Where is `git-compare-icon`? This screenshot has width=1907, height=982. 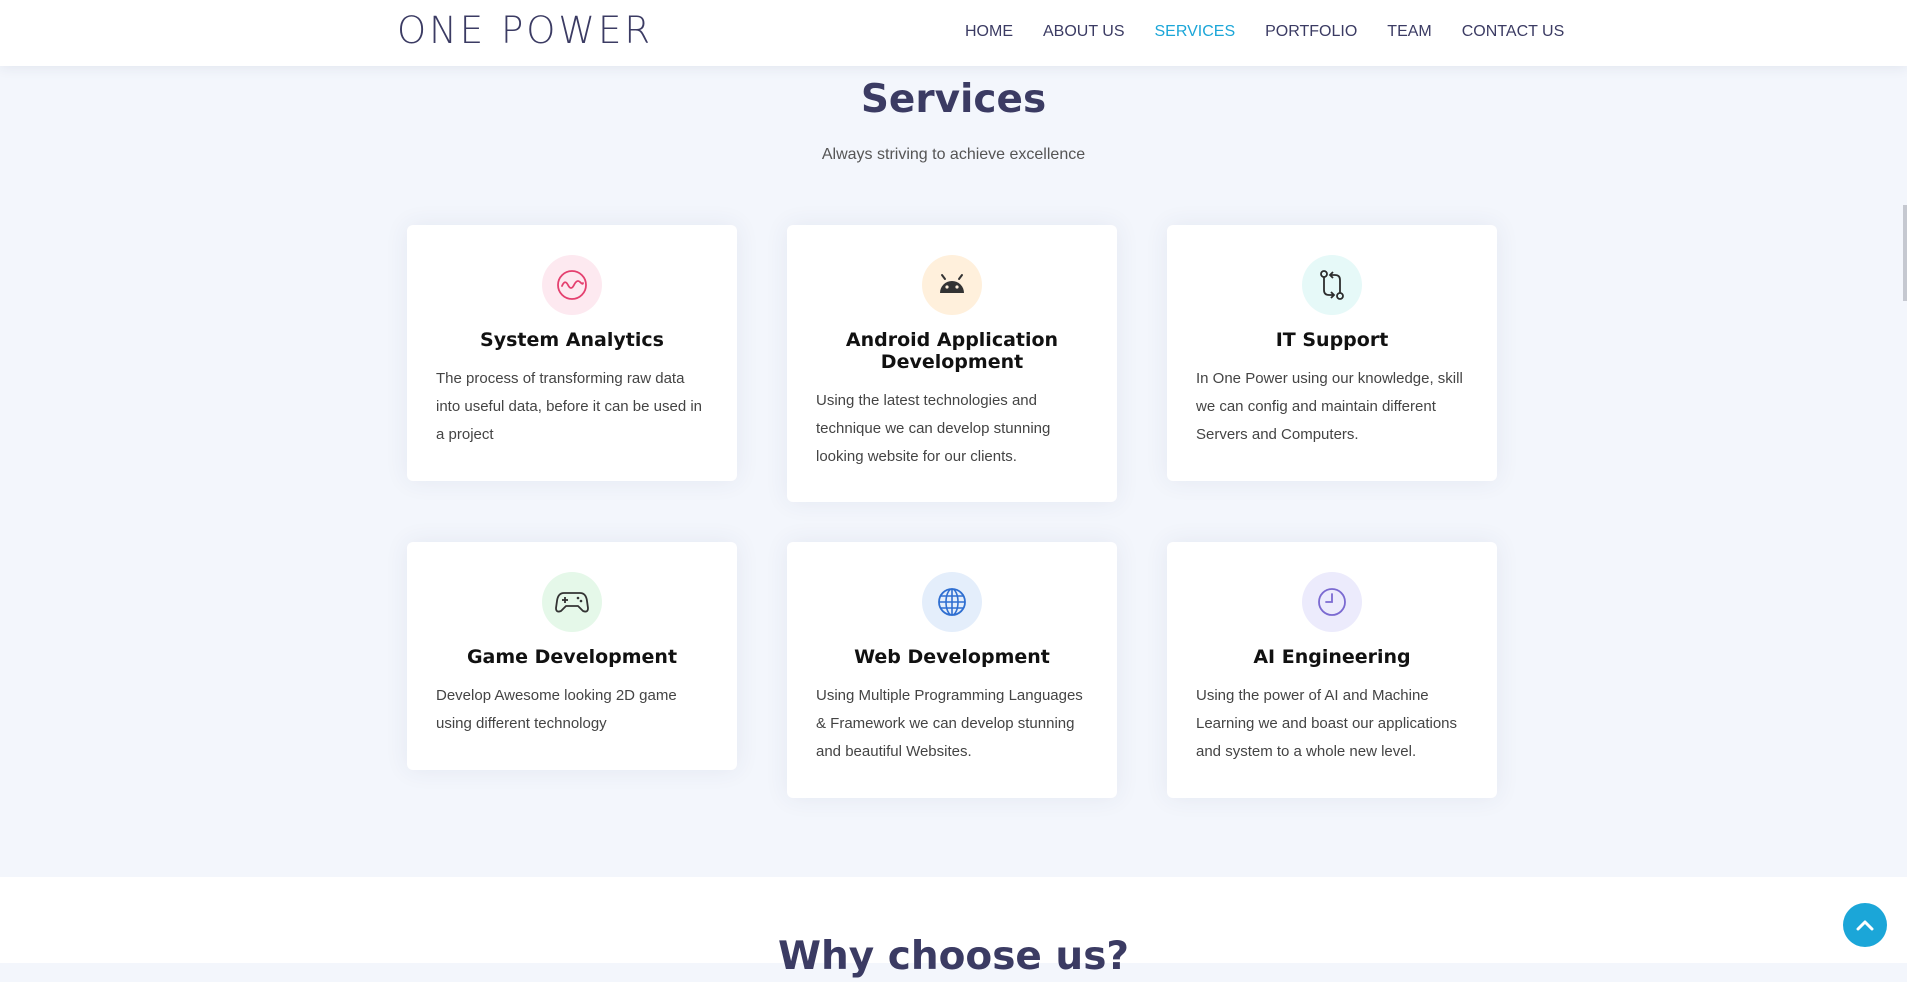 git-compare-icon is located at coordinates (1332, 285).